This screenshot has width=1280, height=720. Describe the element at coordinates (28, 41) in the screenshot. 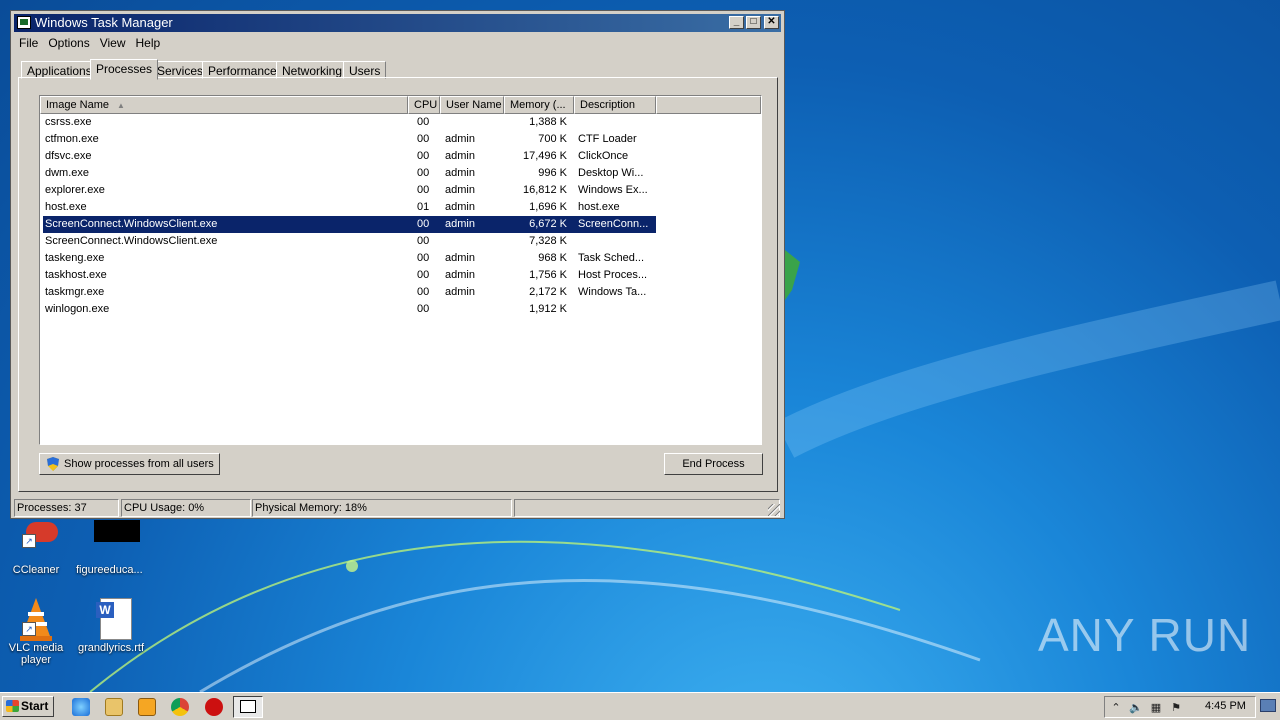

I see `menu-file: File` at that location.